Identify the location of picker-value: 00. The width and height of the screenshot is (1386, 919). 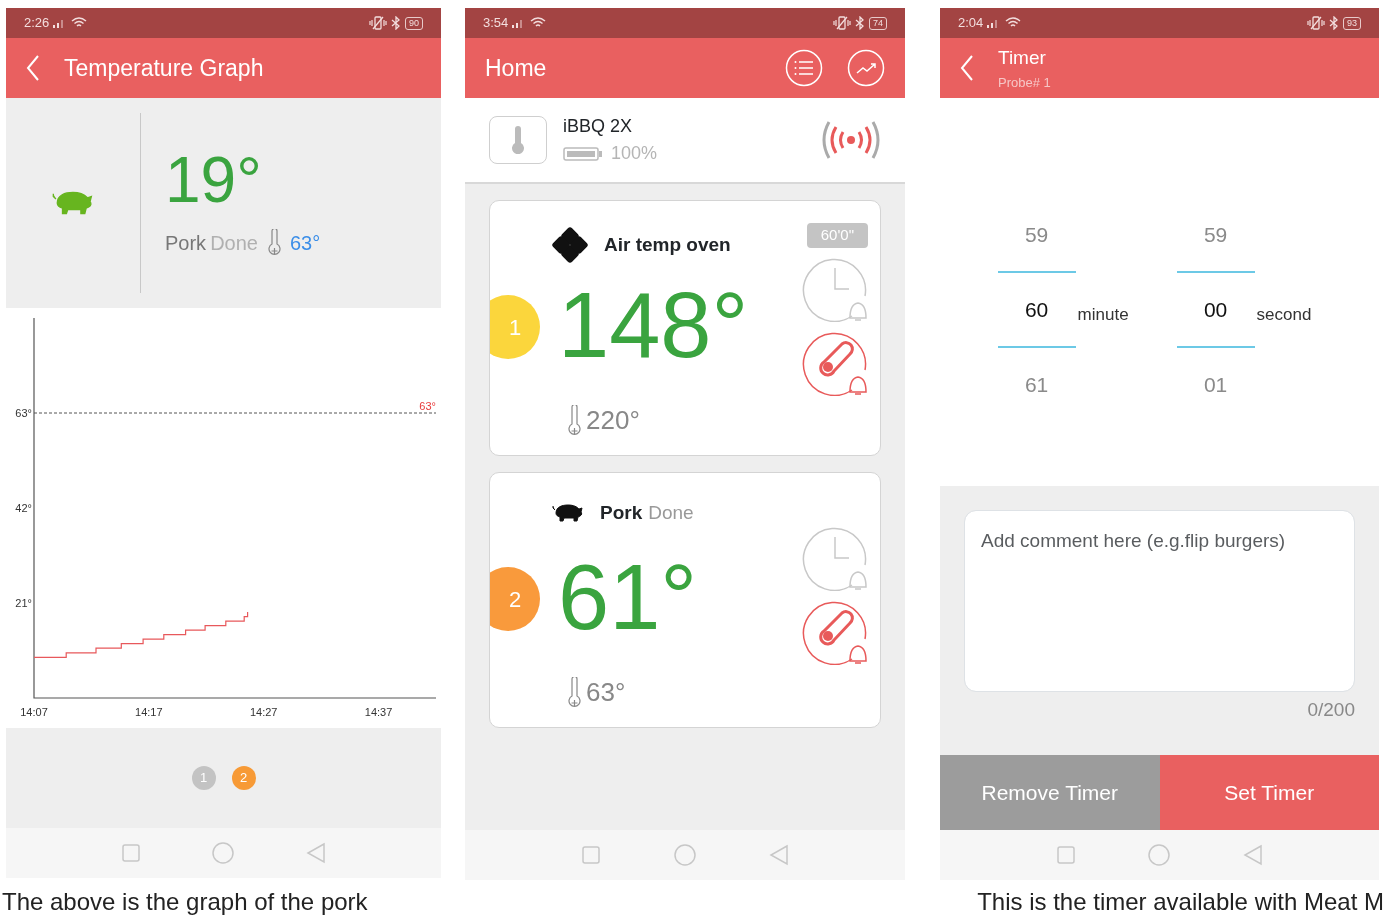
(1215, 309).